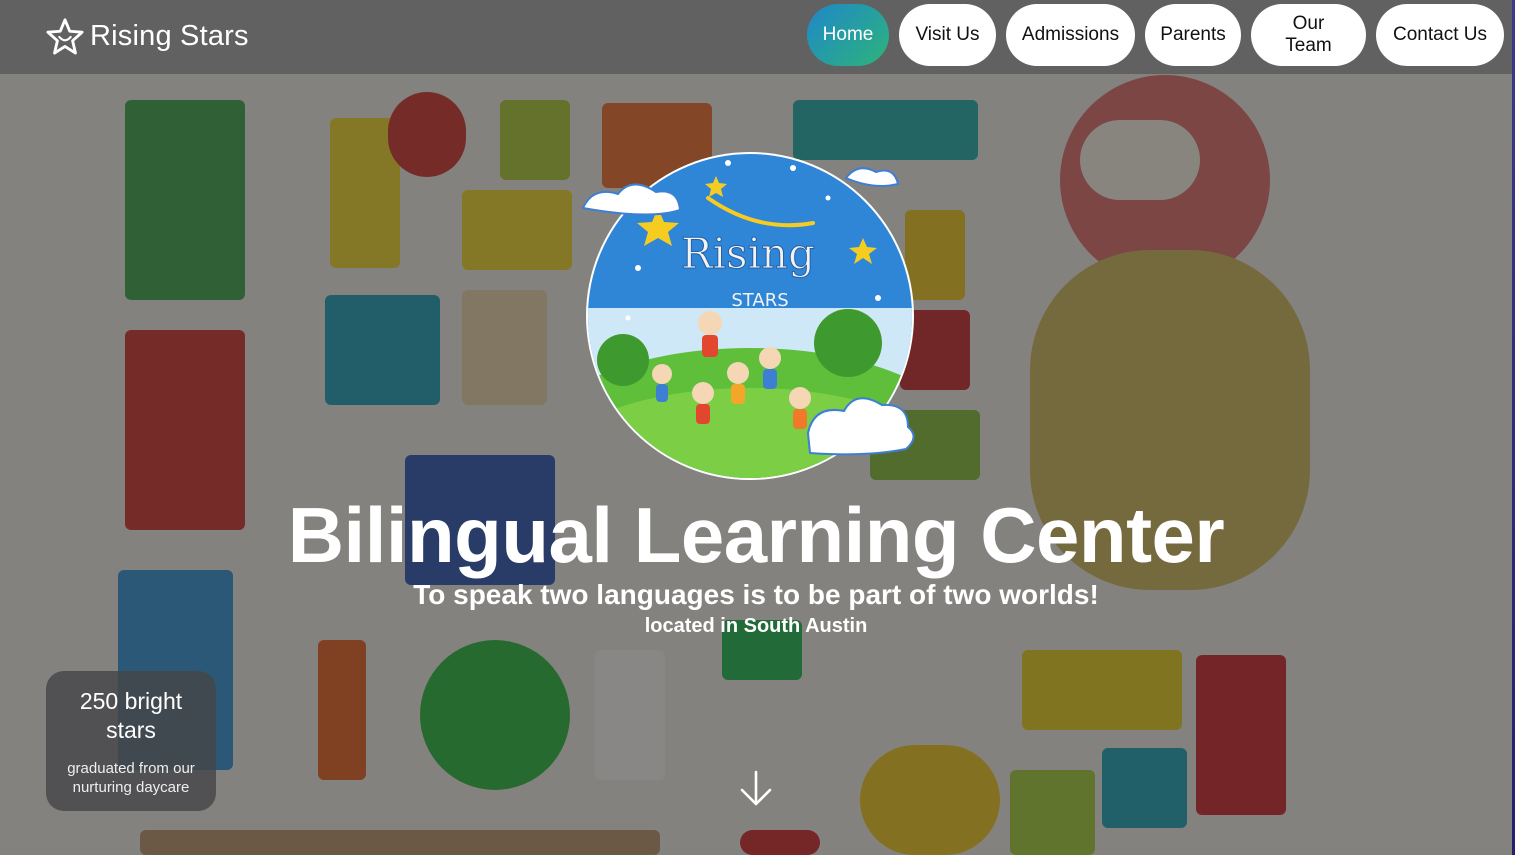 This screenshot has width=1515, height=855. What do you see at coordinates (1193, 35) in the screenshot?
I see `nav-parents: Parents` at bounding box center [1193, 35].